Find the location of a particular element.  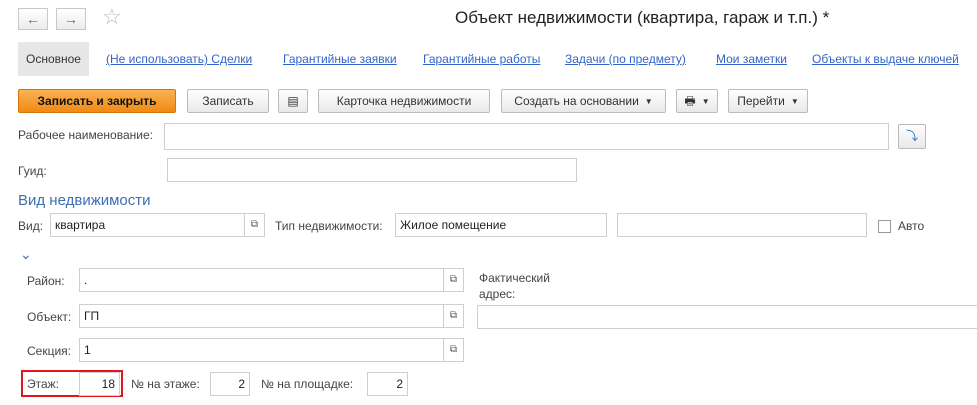

actual-address-label: Фактический адрес: is located at coordinates (514, 286).